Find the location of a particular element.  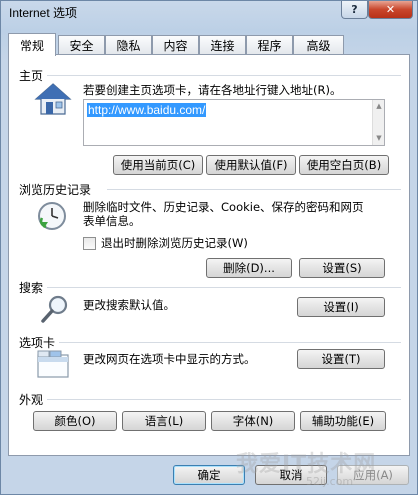

history-settings-button: 设置(S) is located at coordinates (342, 268).